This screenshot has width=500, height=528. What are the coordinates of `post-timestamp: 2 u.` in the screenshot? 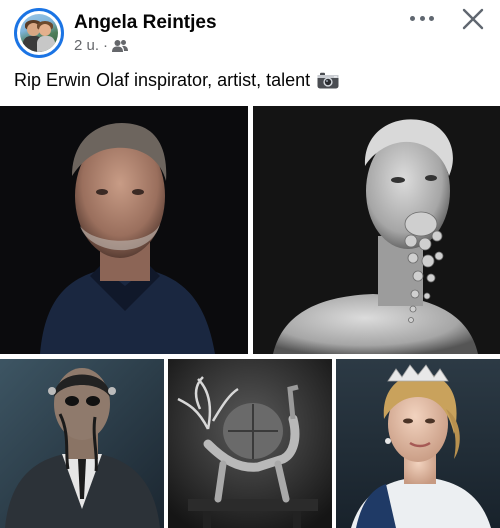 It's located at (86, 45).